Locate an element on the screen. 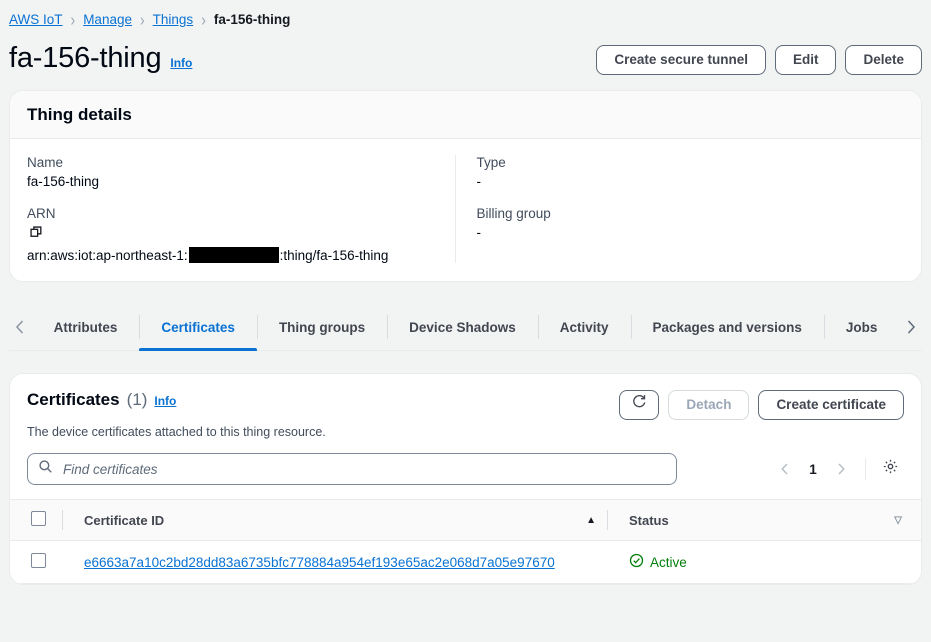 This screenshot has height=642, width=931. type-label: Type is located at coordinates (491, 162).